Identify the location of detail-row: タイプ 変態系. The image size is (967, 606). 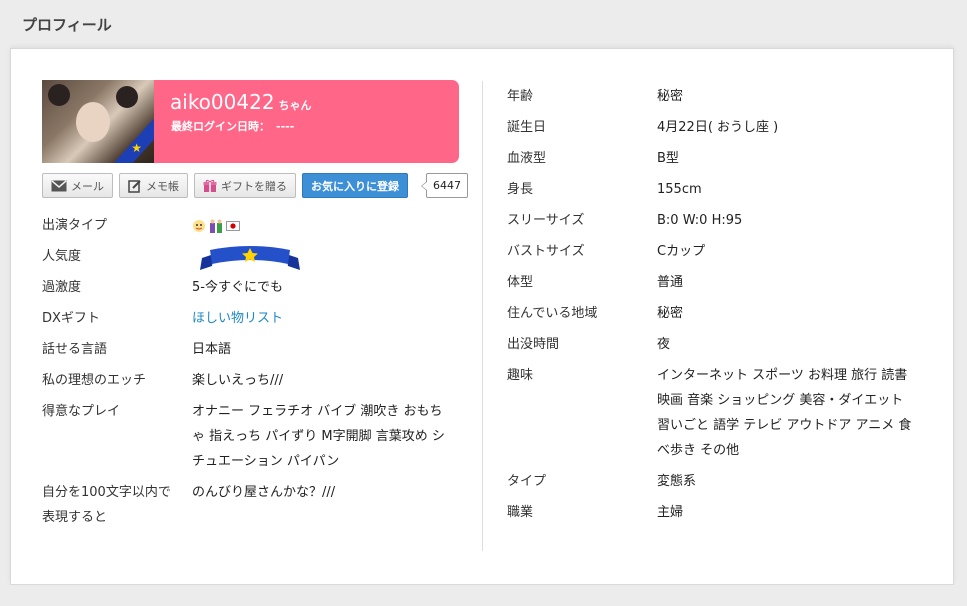
(712, 481).